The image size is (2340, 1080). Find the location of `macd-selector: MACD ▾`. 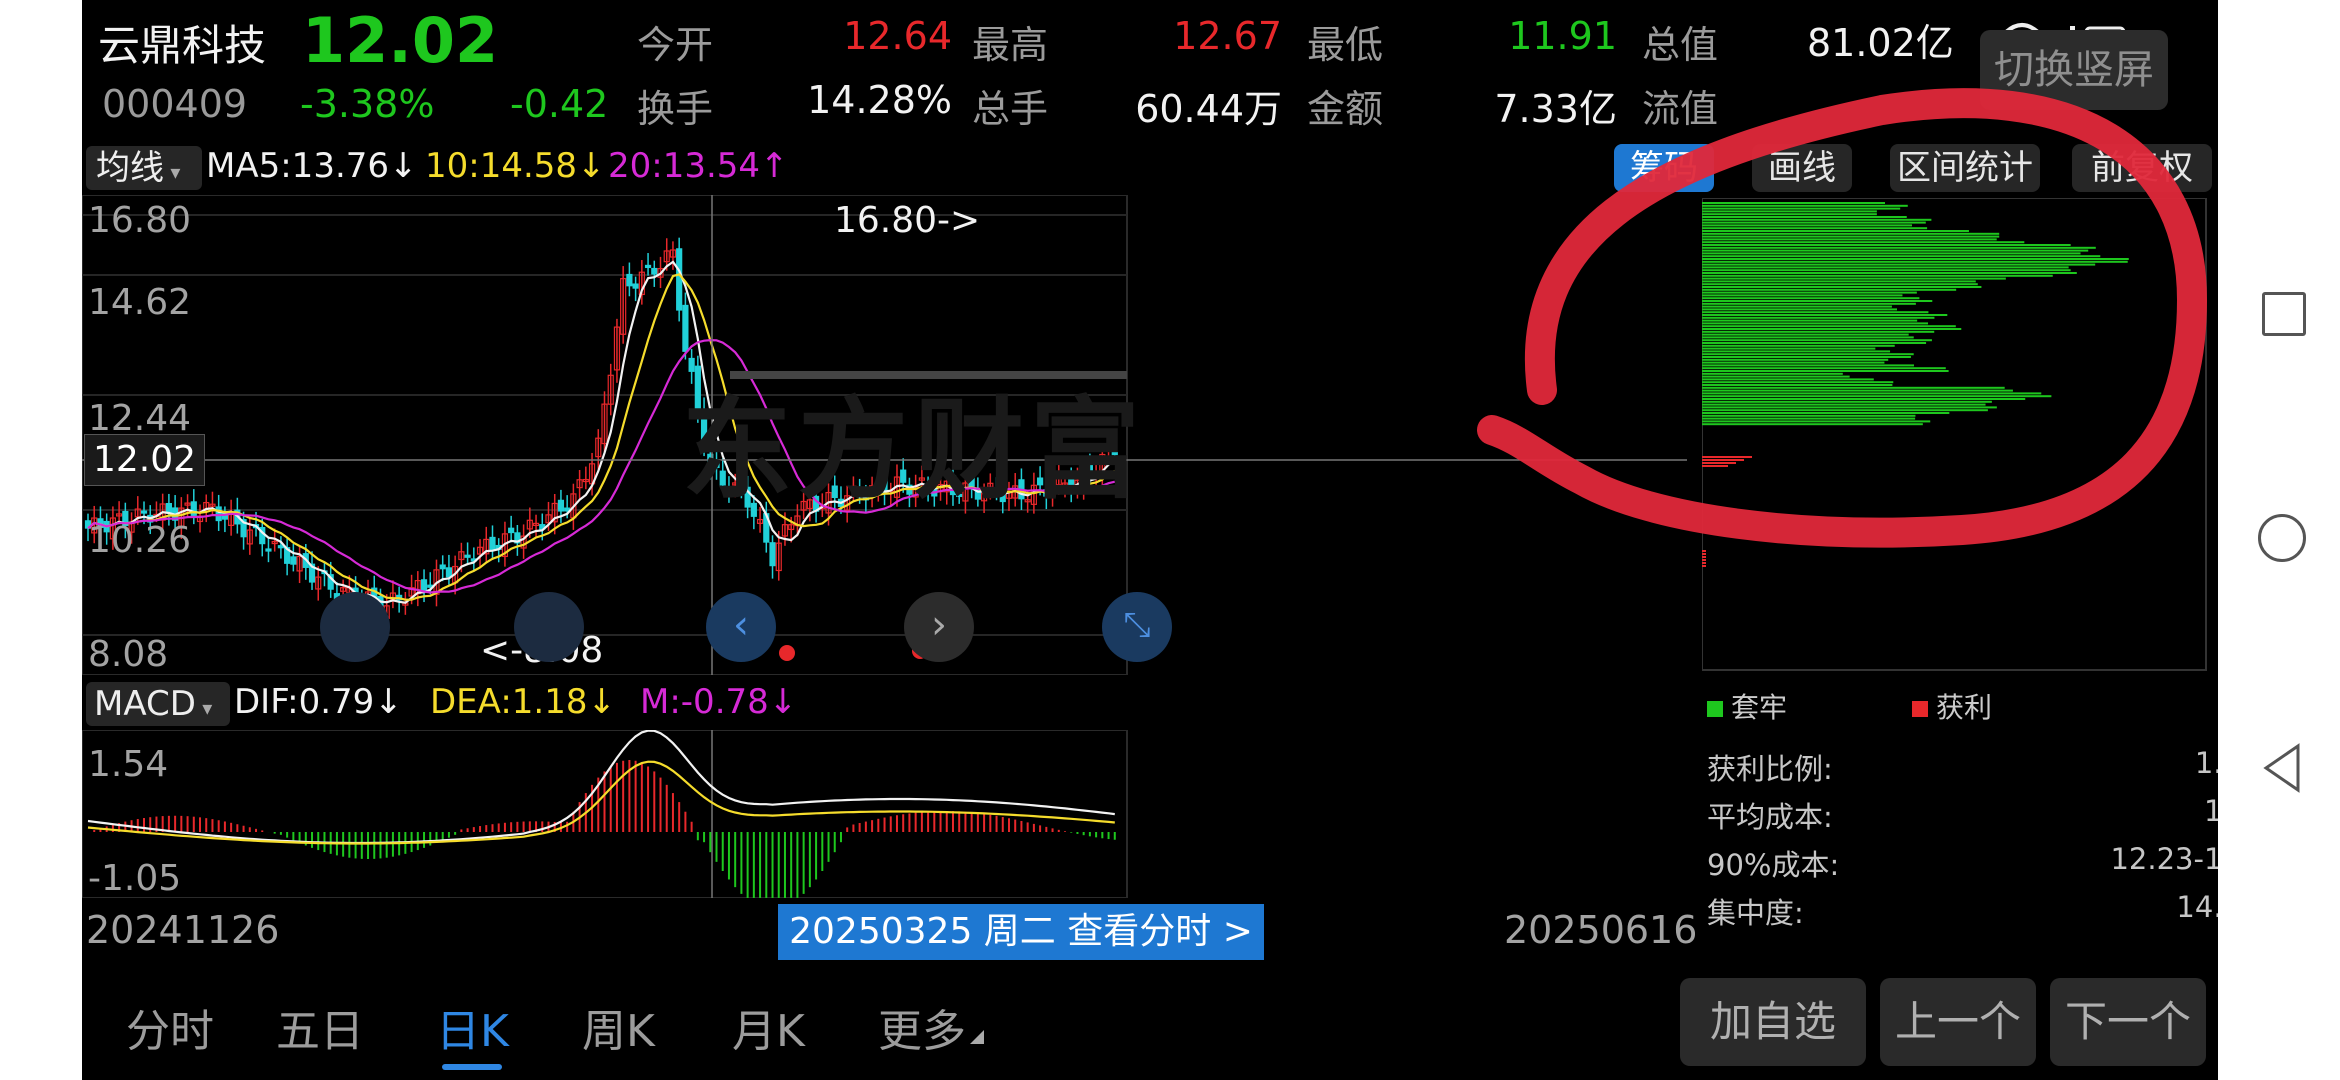

macd-selector: MACD ▾ is located at coordinates (158, 704).